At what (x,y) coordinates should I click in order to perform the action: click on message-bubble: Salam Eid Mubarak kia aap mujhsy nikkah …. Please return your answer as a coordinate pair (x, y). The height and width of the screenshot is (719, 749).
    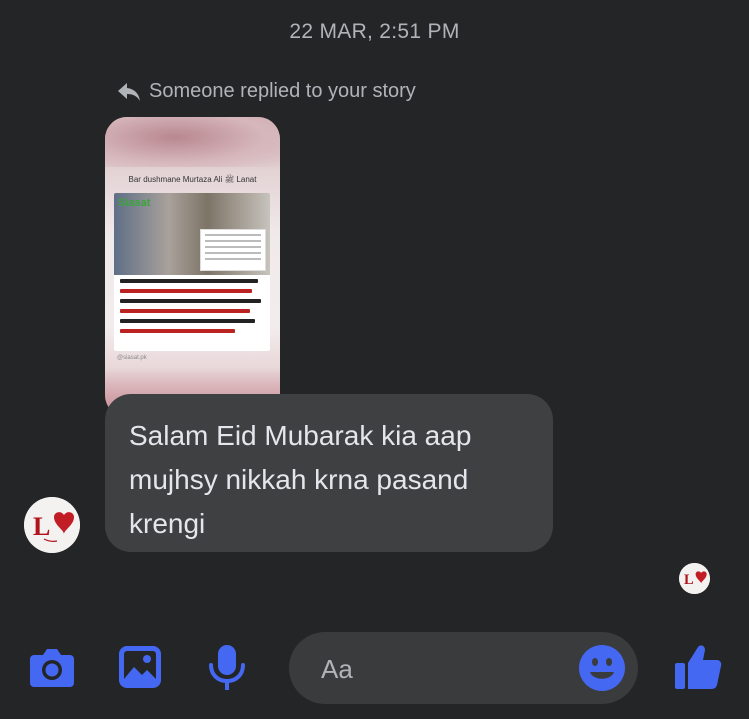
    Looking at the image, I should click on (329, 473).